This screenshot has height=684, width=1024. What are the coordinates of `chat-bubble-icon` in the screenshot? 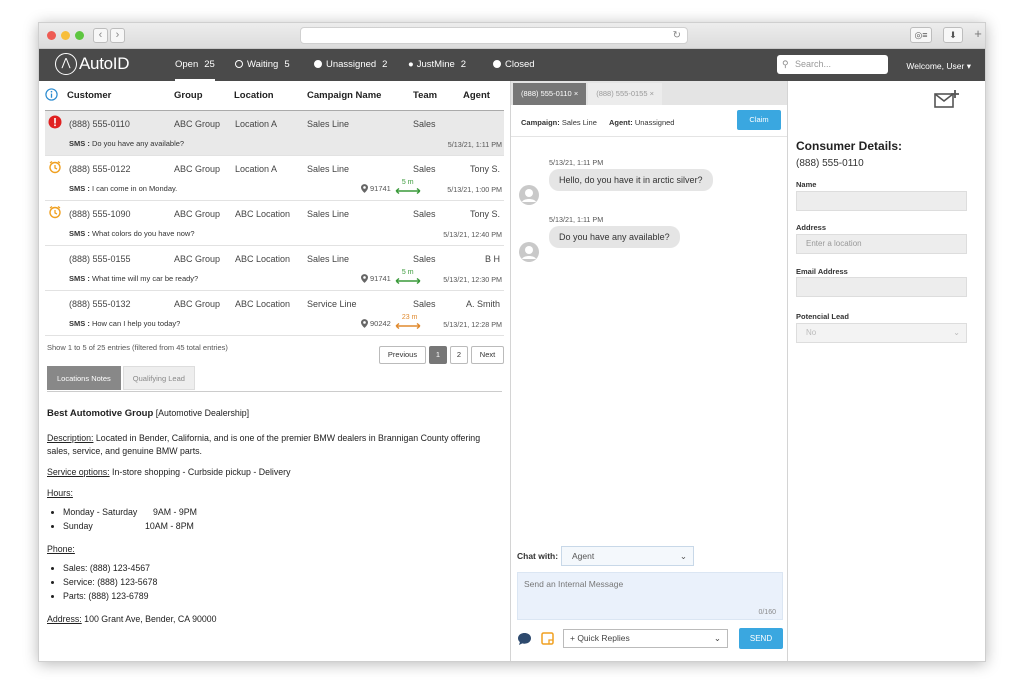 It's located at (524, 639).